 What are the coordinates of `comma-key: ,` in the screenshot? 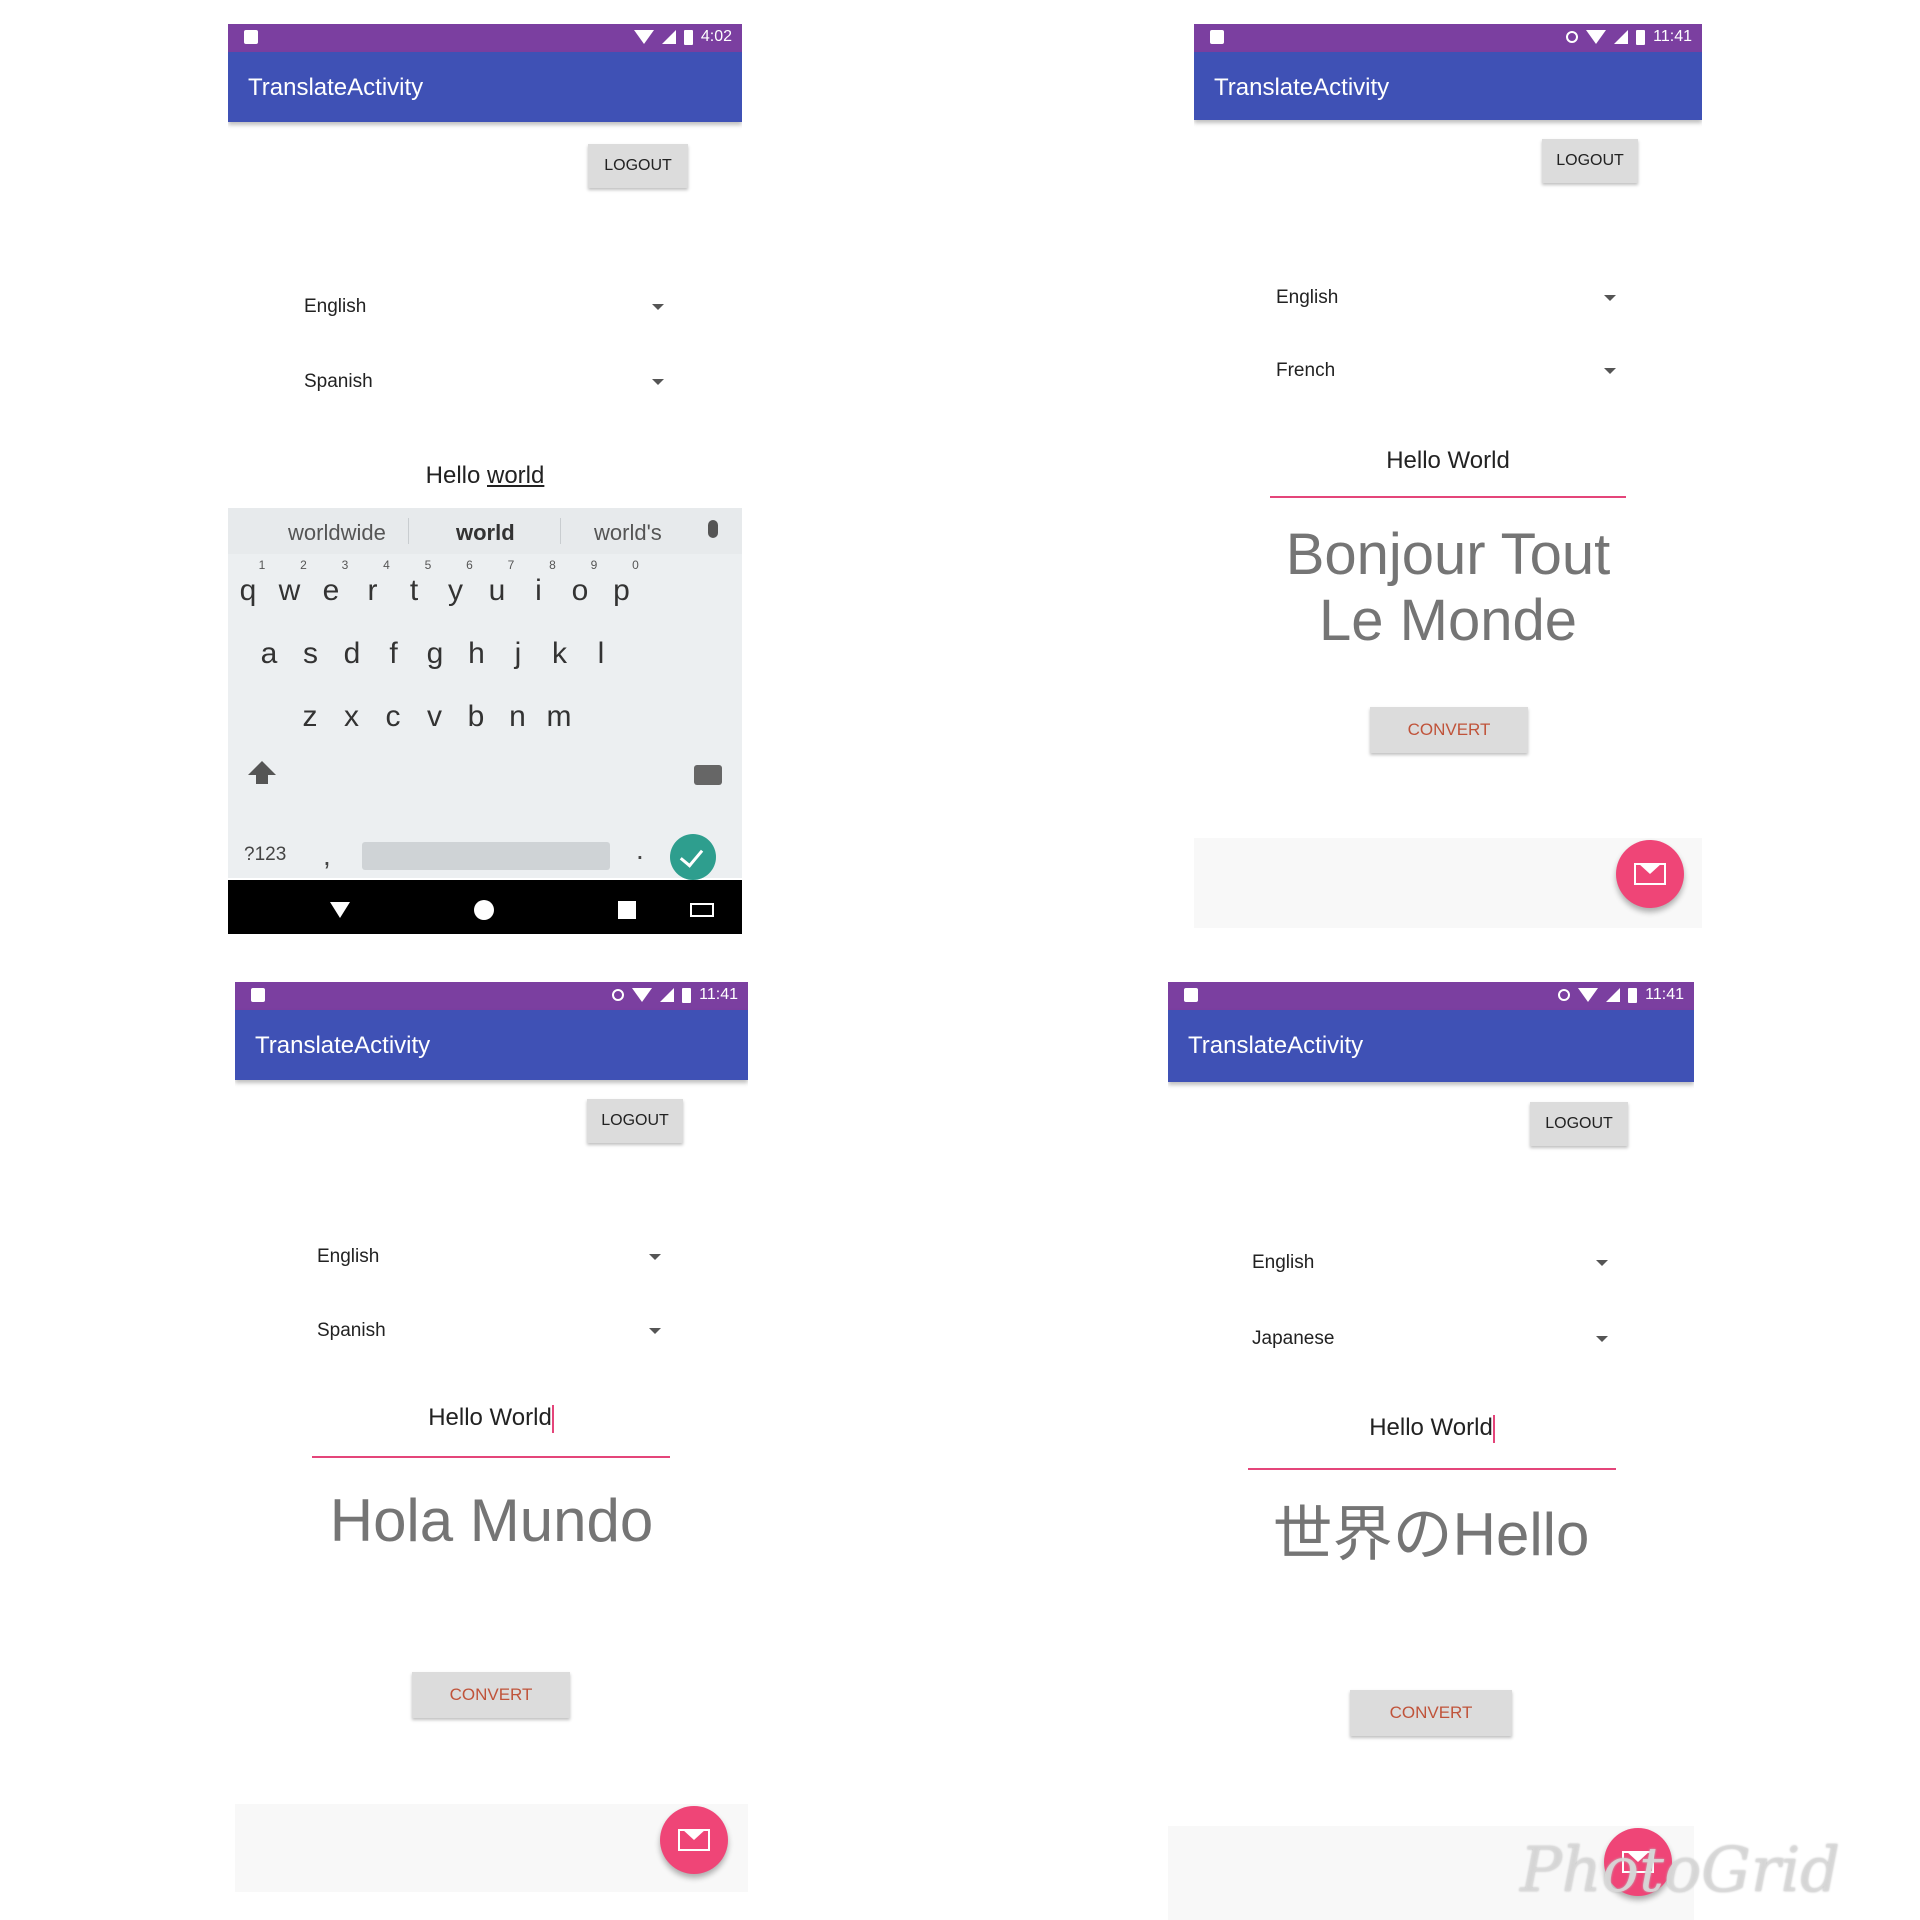 It's located at (327, 856).